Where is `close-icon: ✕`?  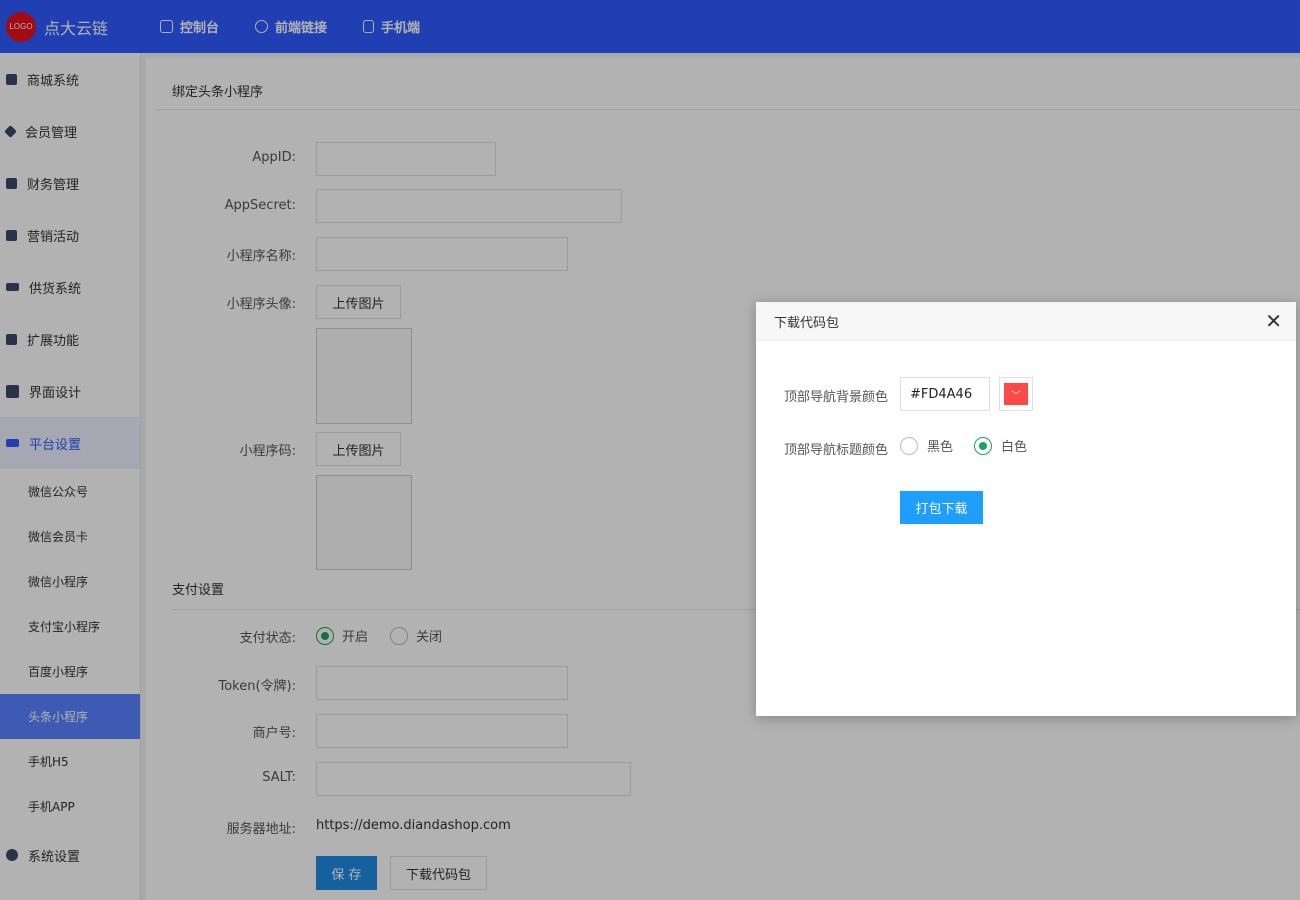 close-icon: ✕ is located at coordinates (1273, 321).